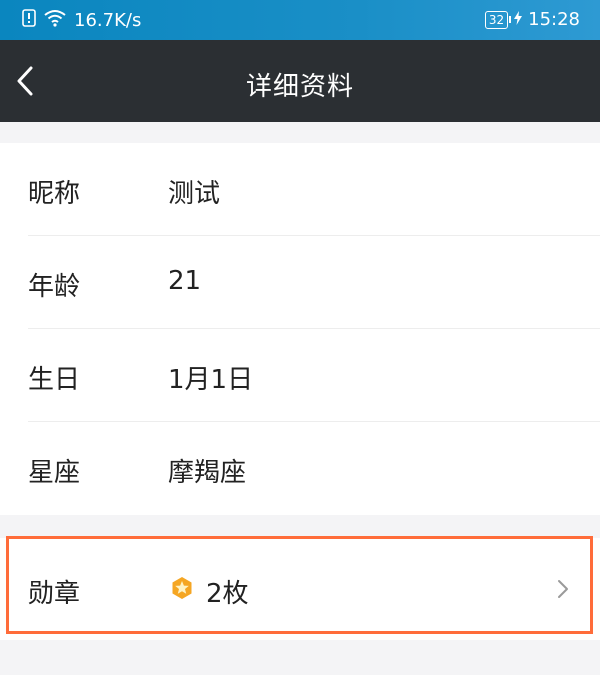 This screenshot has height=675, width=600. I want to click on status-left: 16.7K/s, so click(81, 20).